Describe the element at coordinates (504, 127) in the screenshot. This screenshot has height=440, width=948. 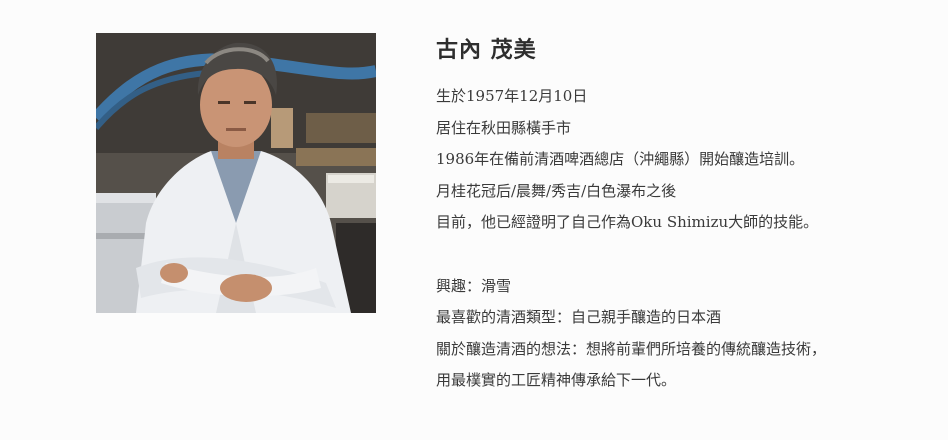
I see `bio-residence: 居住在秋田縣橫手市` at that location.